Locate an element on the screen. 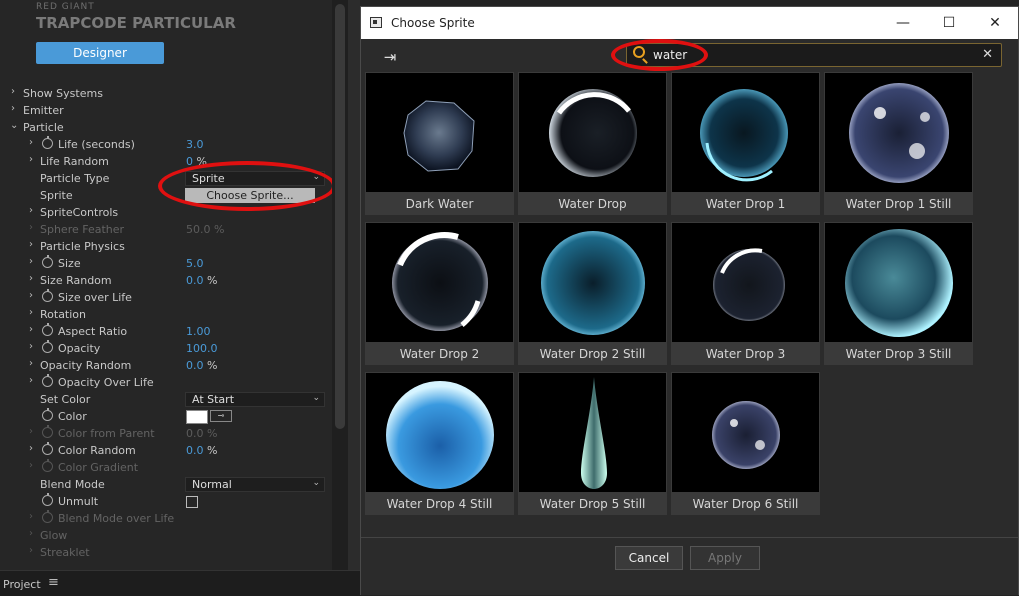  row-sprite-controls: › SpriteControls is located at coordinates (166, 212).